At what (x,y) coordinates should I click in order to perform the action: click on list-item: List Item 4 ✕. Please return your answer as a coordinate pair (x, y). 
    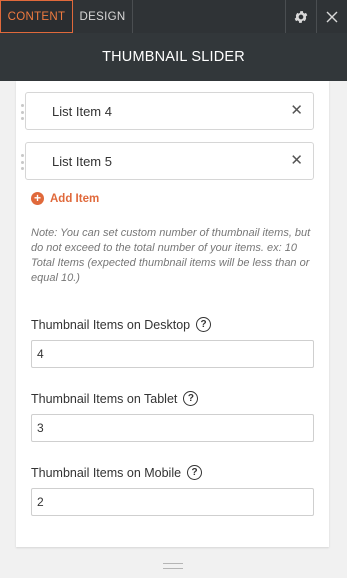
    Looking at the image, I should click on (167, 111).